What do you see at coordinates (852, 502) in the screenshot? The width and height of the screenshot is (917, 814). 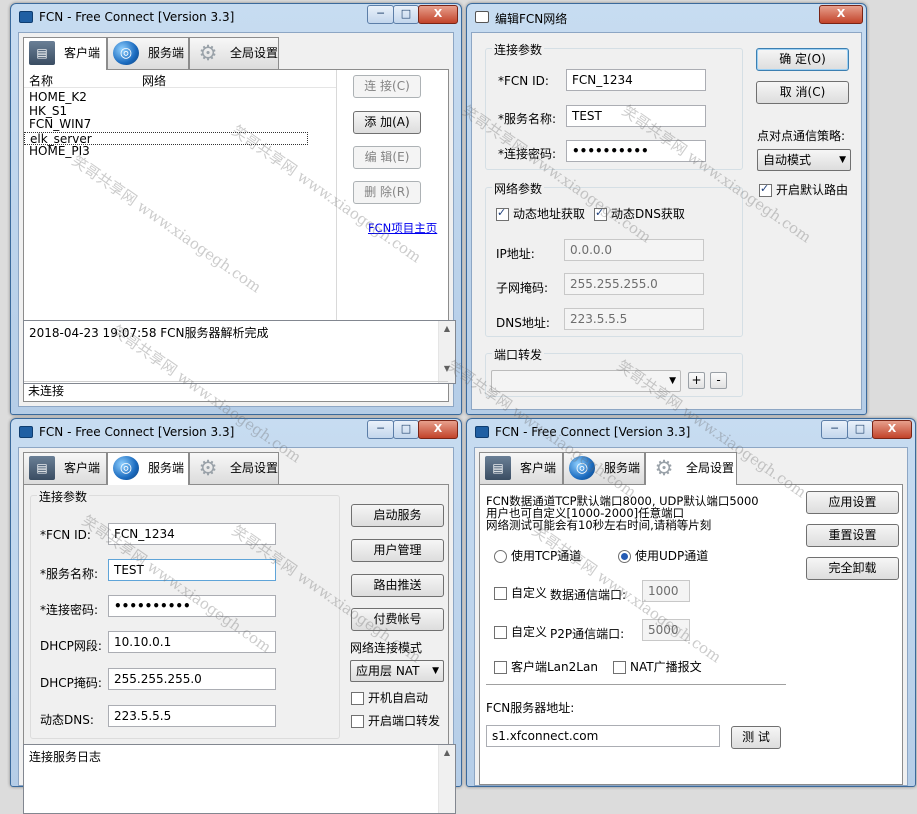 I see `apply-settings-button: 应用设置` at bounding box center [852, 502].